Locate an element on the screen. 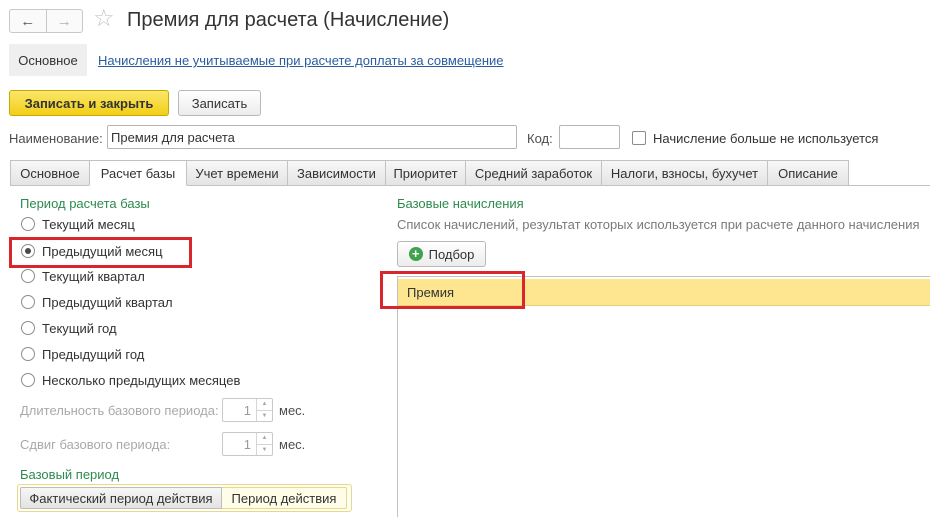 This screenshot has width=930, height=517. radio-previous-year: Предыдущий год is located at coordinates (82, 354).